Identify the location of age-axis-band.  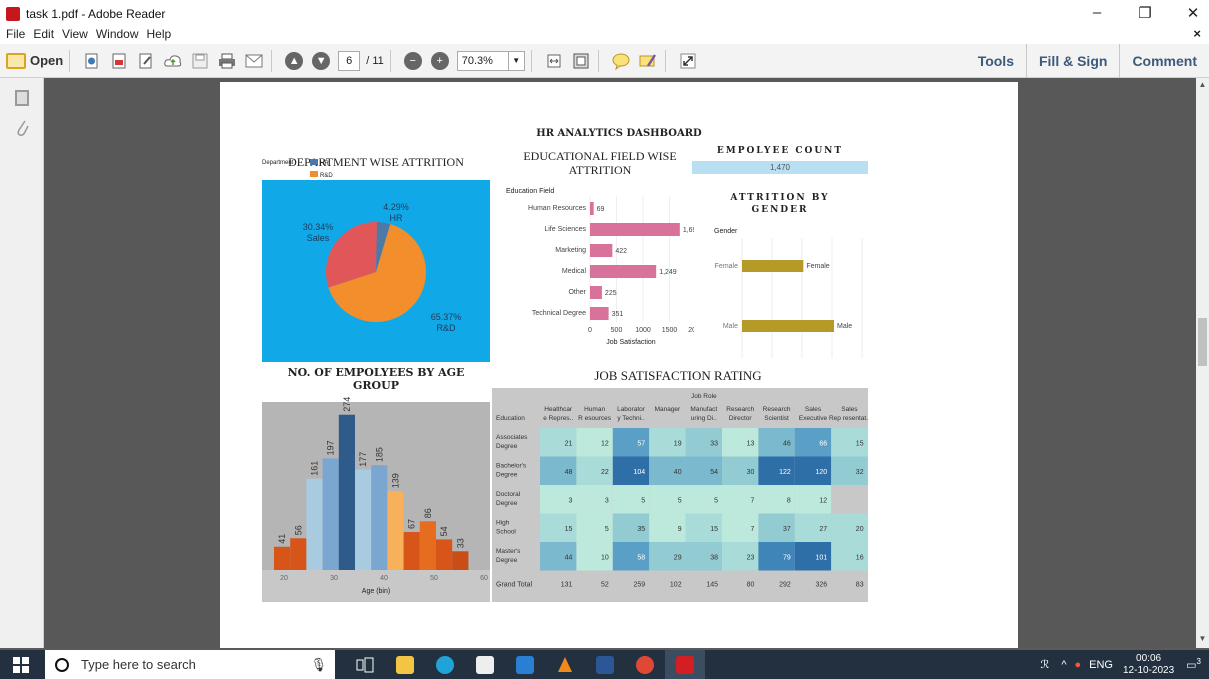
(376, 586).